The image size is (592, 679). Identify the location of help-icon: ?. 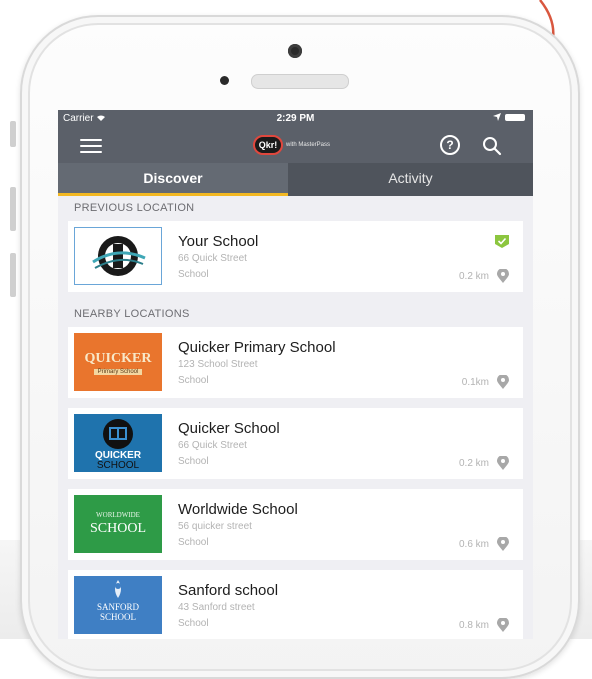
(450, 145).